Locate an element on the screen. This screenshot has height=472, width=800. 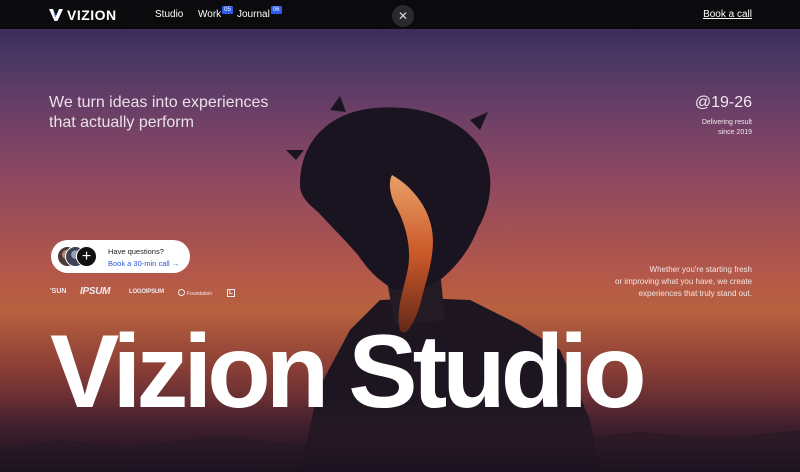
client-logo: IPSUM is located at coordinates (95, 291).